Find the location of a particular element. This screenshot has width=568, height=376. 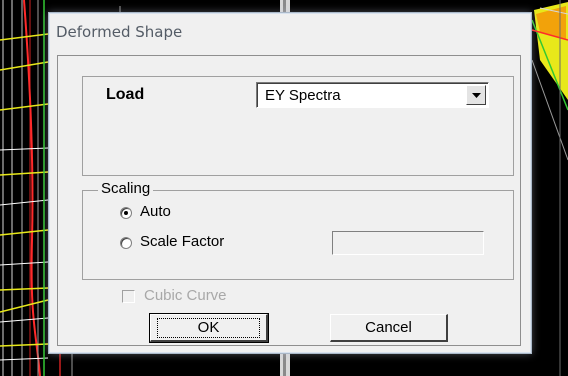

dialog-title: Deformed Shape is located at coordinates (119, 32).